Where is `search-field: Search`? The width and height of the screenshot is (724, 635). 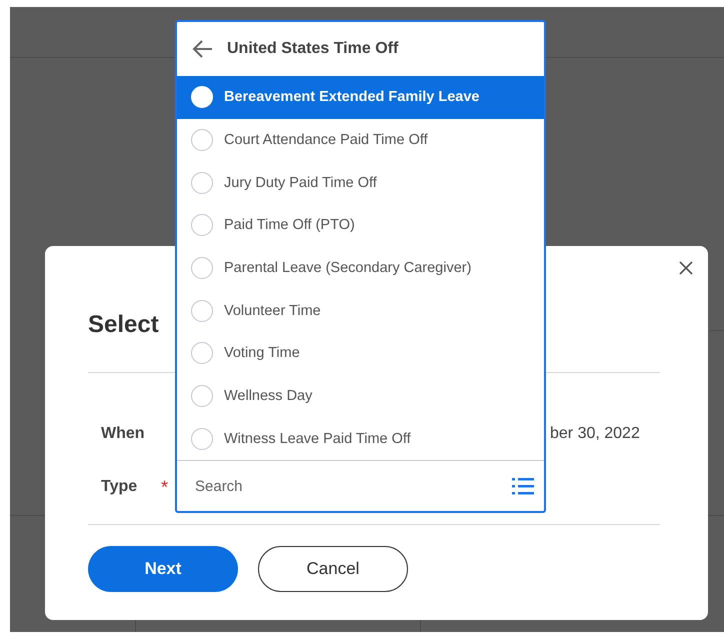 search-field: Search is located at coordinates (352, 486).